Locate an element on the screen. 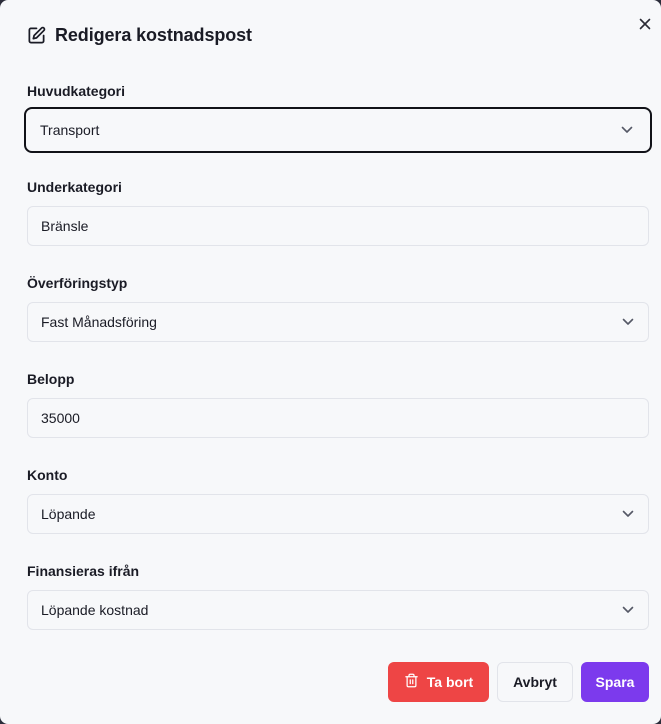  cancel-button: Avbryt is located at coordinates (535, 682).